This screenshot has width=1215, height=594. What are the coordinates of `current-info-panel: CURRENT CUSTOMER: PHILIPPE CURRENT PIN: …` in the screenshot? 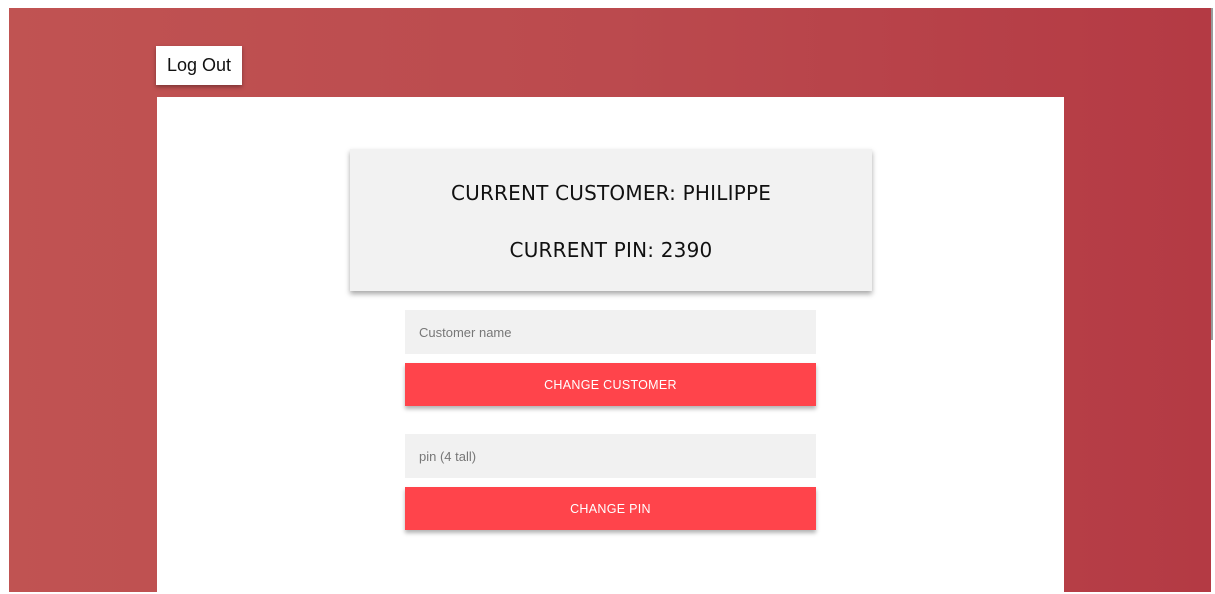 It's located at (611, 220).